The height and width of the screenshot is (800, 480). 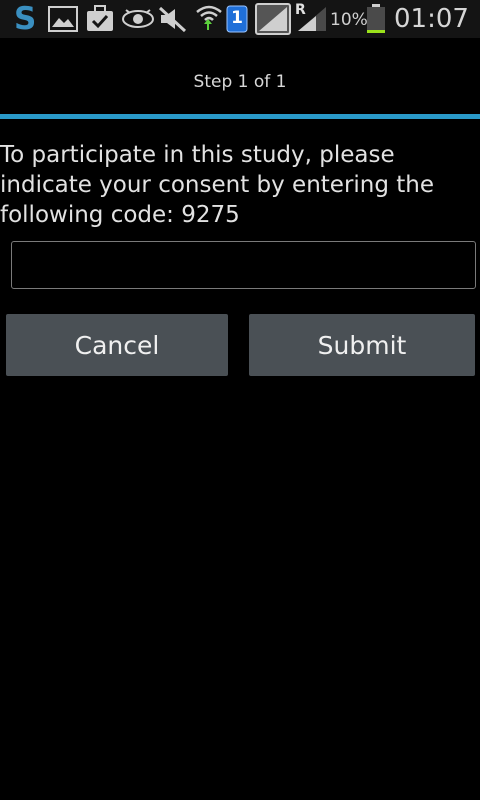 What do you see at coordinates (209, 19) in the screenshot?
I see `wifi-icon` at bounding box center [209, 19].